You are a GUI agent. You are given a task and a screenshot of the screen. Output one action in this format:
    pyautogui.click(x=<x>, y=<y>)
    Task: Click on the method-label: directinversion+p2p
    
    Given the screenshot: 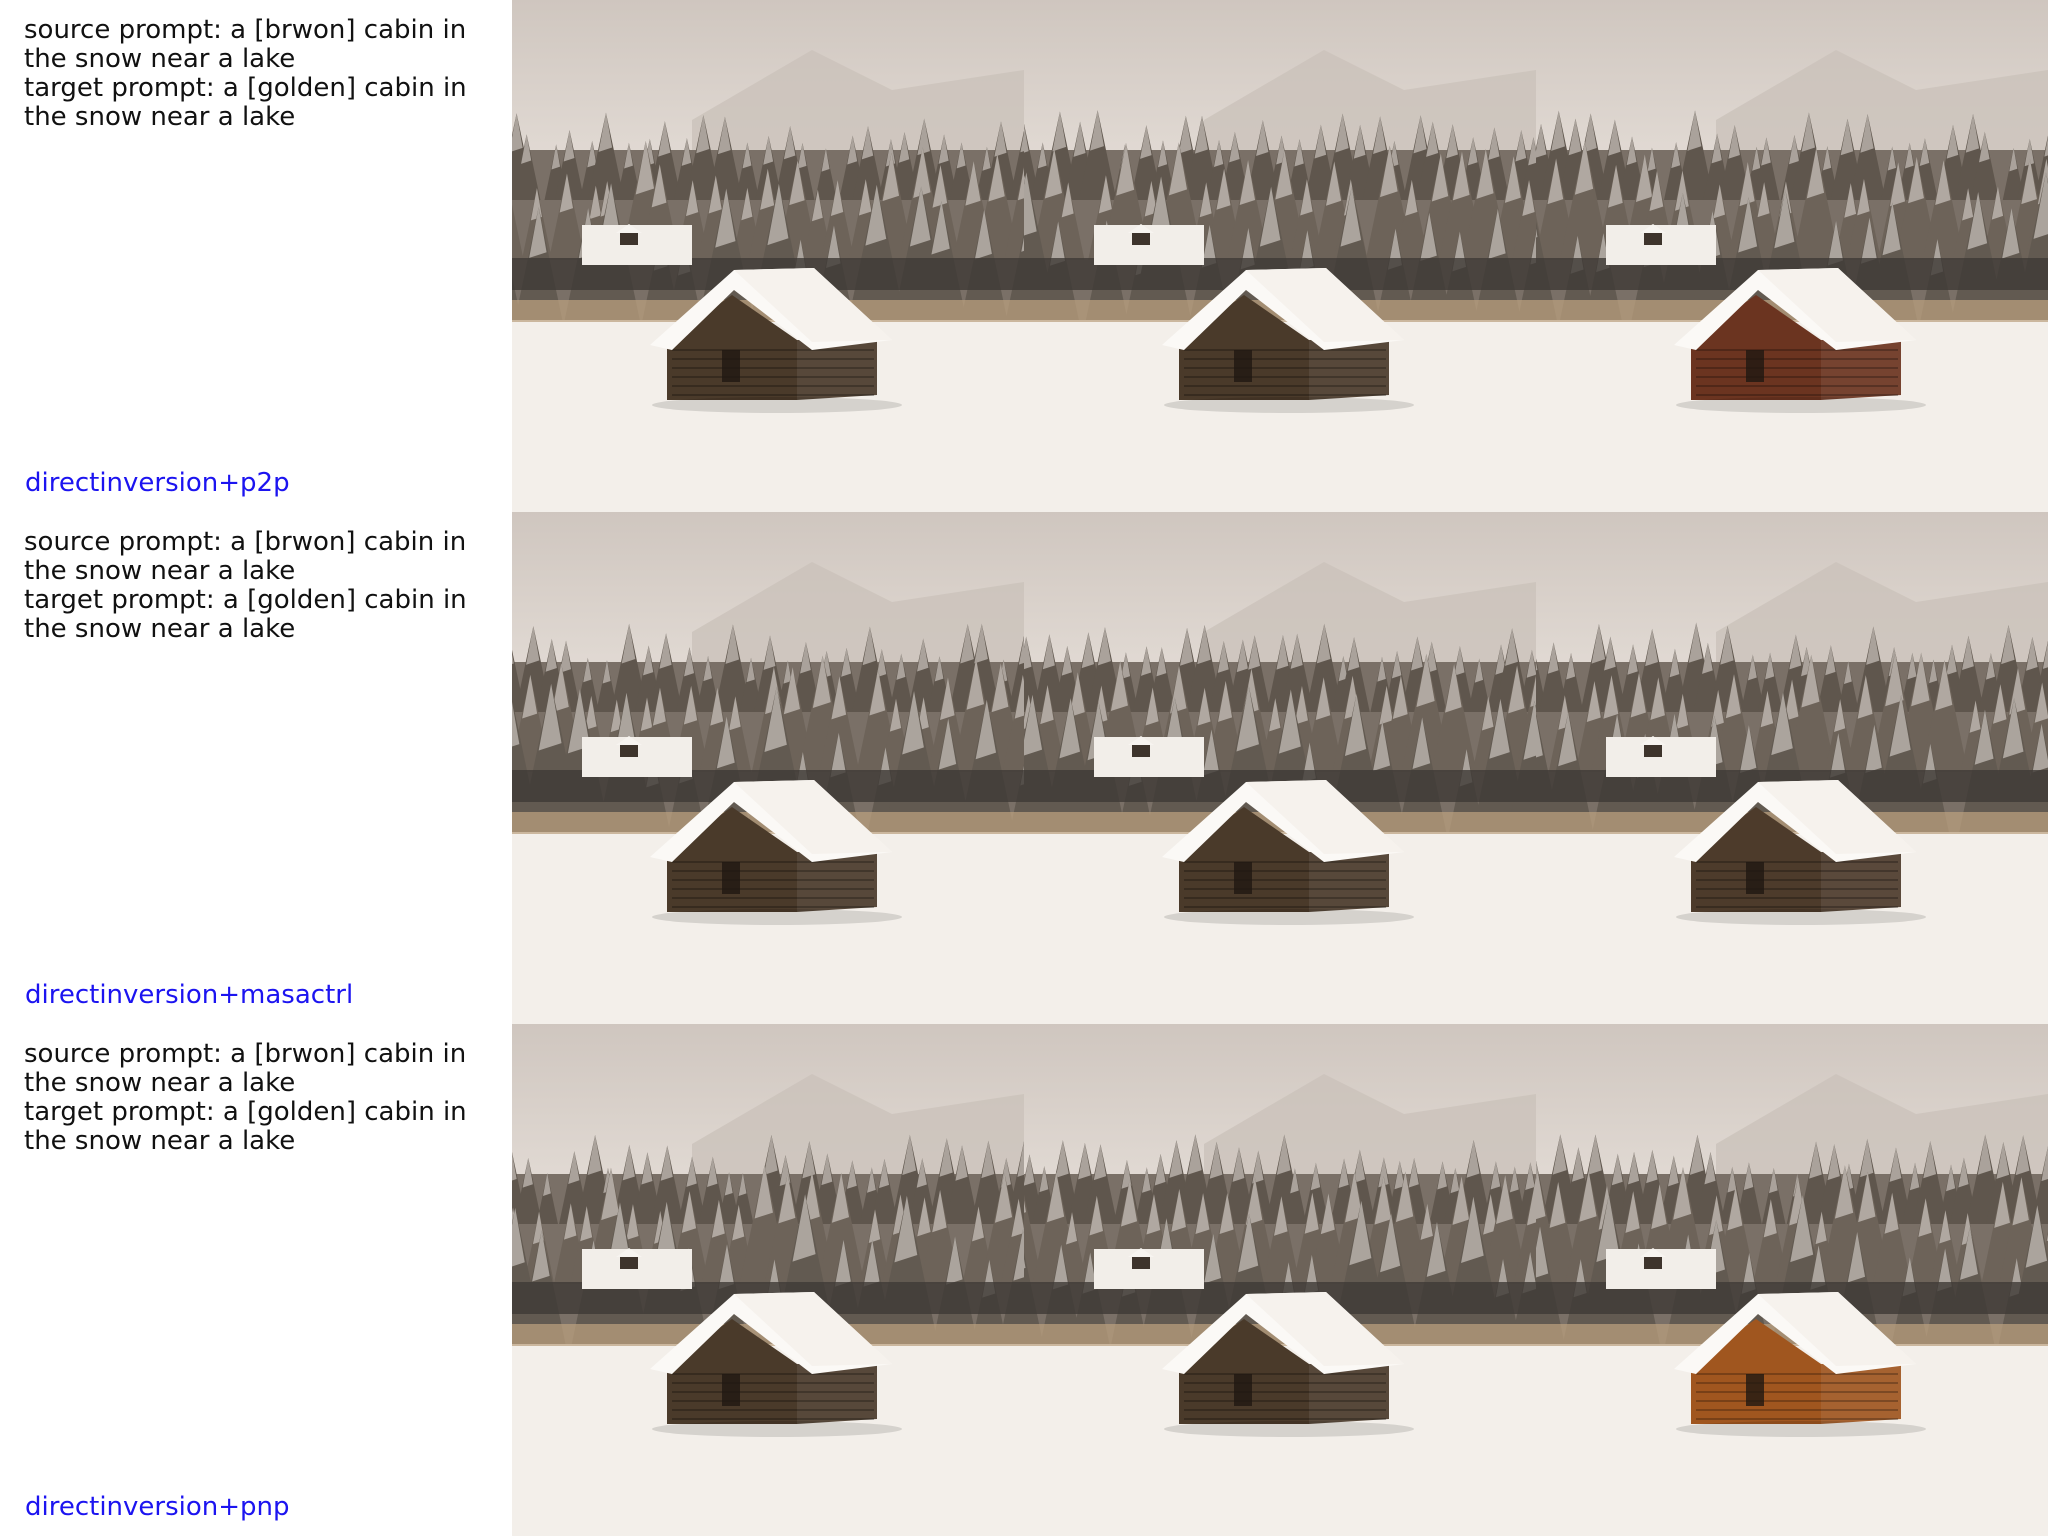 What is the action you would take?
    pyautogui.click(x=157, y=483)
    